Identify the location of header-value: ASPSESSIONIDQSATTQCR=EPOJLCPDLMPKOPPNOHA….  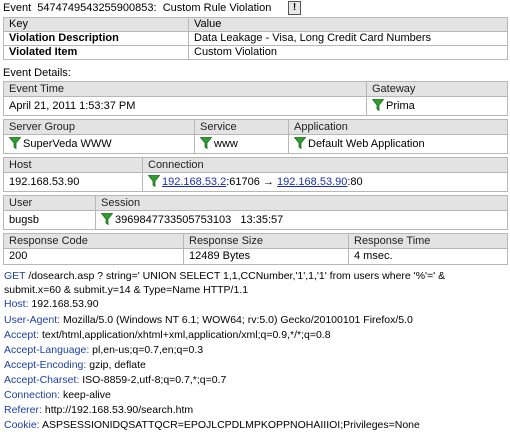
(229, 425).